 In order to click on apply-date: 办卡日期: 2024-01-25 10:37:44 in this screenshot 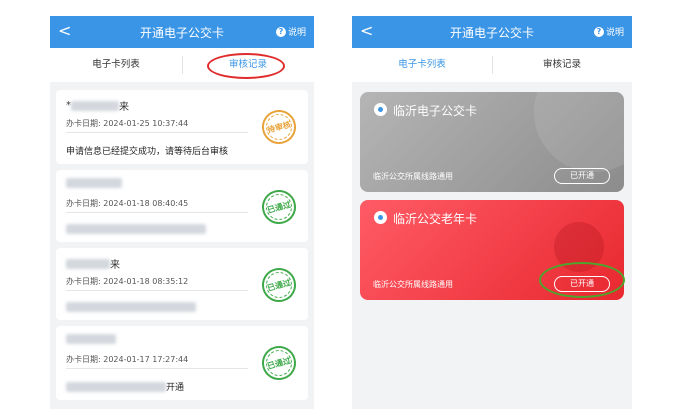, I will do `click(127, 123)`.